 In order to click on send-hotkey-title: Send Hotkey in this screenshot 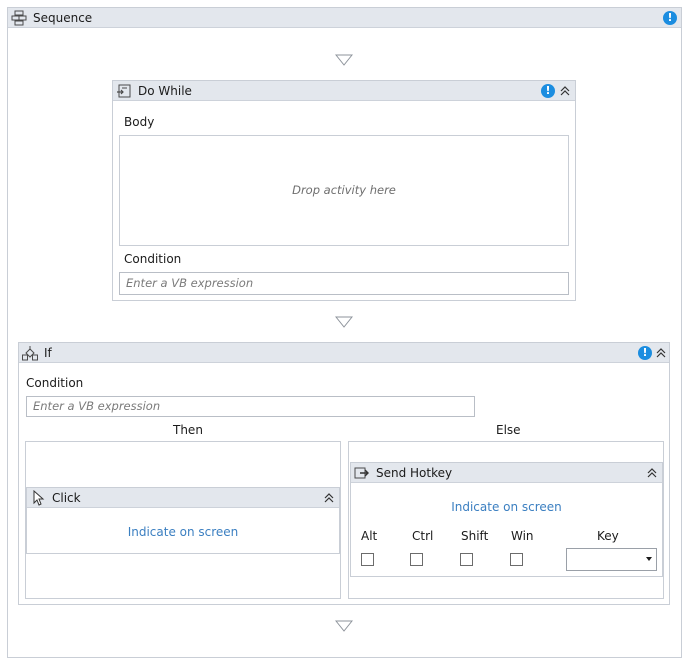, I will do `click(414, 473)`.